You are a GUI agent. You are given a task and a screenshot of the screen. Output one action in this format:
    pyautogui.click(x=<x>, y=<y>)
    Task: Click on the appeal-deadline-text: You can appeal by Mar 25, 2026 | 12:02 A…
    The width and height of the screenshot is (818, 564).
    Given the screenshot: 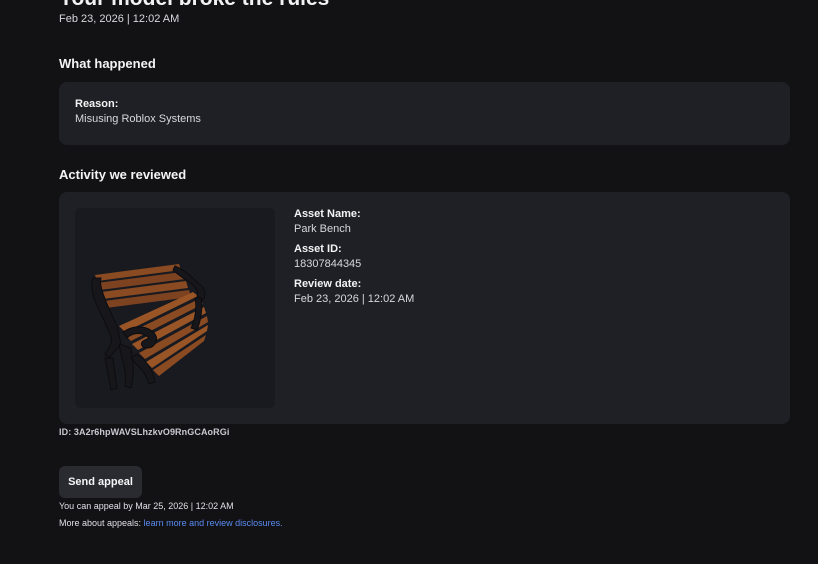 What is the action you would take?
    pyautogui.click(x=146, y=506)
    